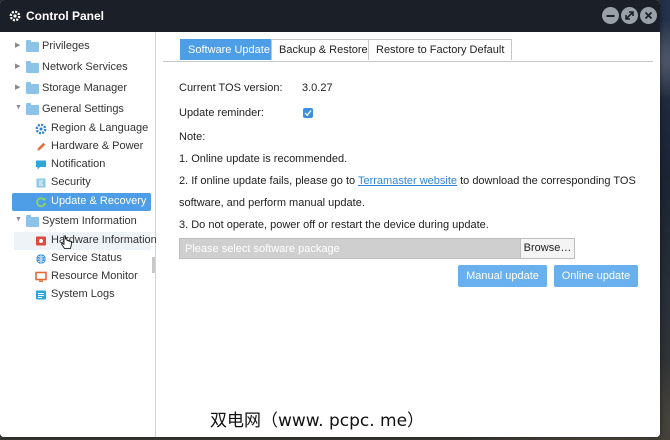 This screenshot has width=670, height=440. What do you see at coordinates (317, 421) in the screenshot?
I see `watermark-text: 双电网（www. pcpc. me）` at bounding box center [317, 421].